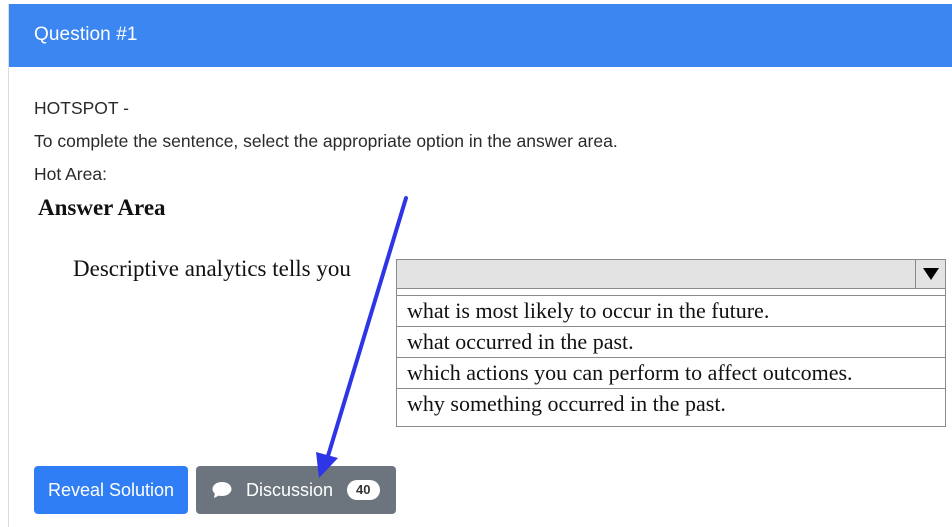 The width and height of the screenshot is (952, 527). I want to click on question-title: Question #1, so click(86, 34).